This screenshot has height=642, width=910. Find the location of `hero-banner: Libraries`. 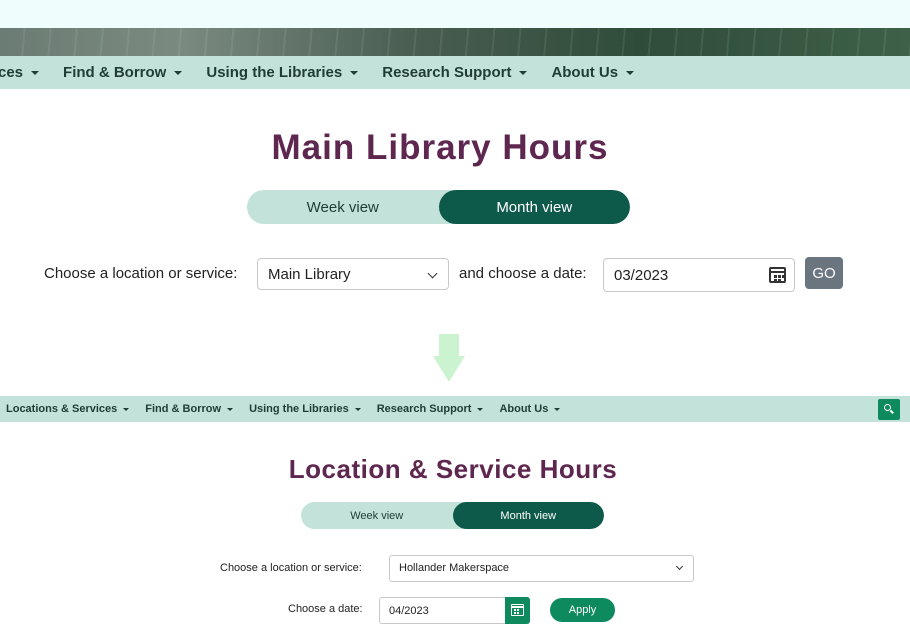

hero-banner: Libraries is located at coordinates (455, 28).